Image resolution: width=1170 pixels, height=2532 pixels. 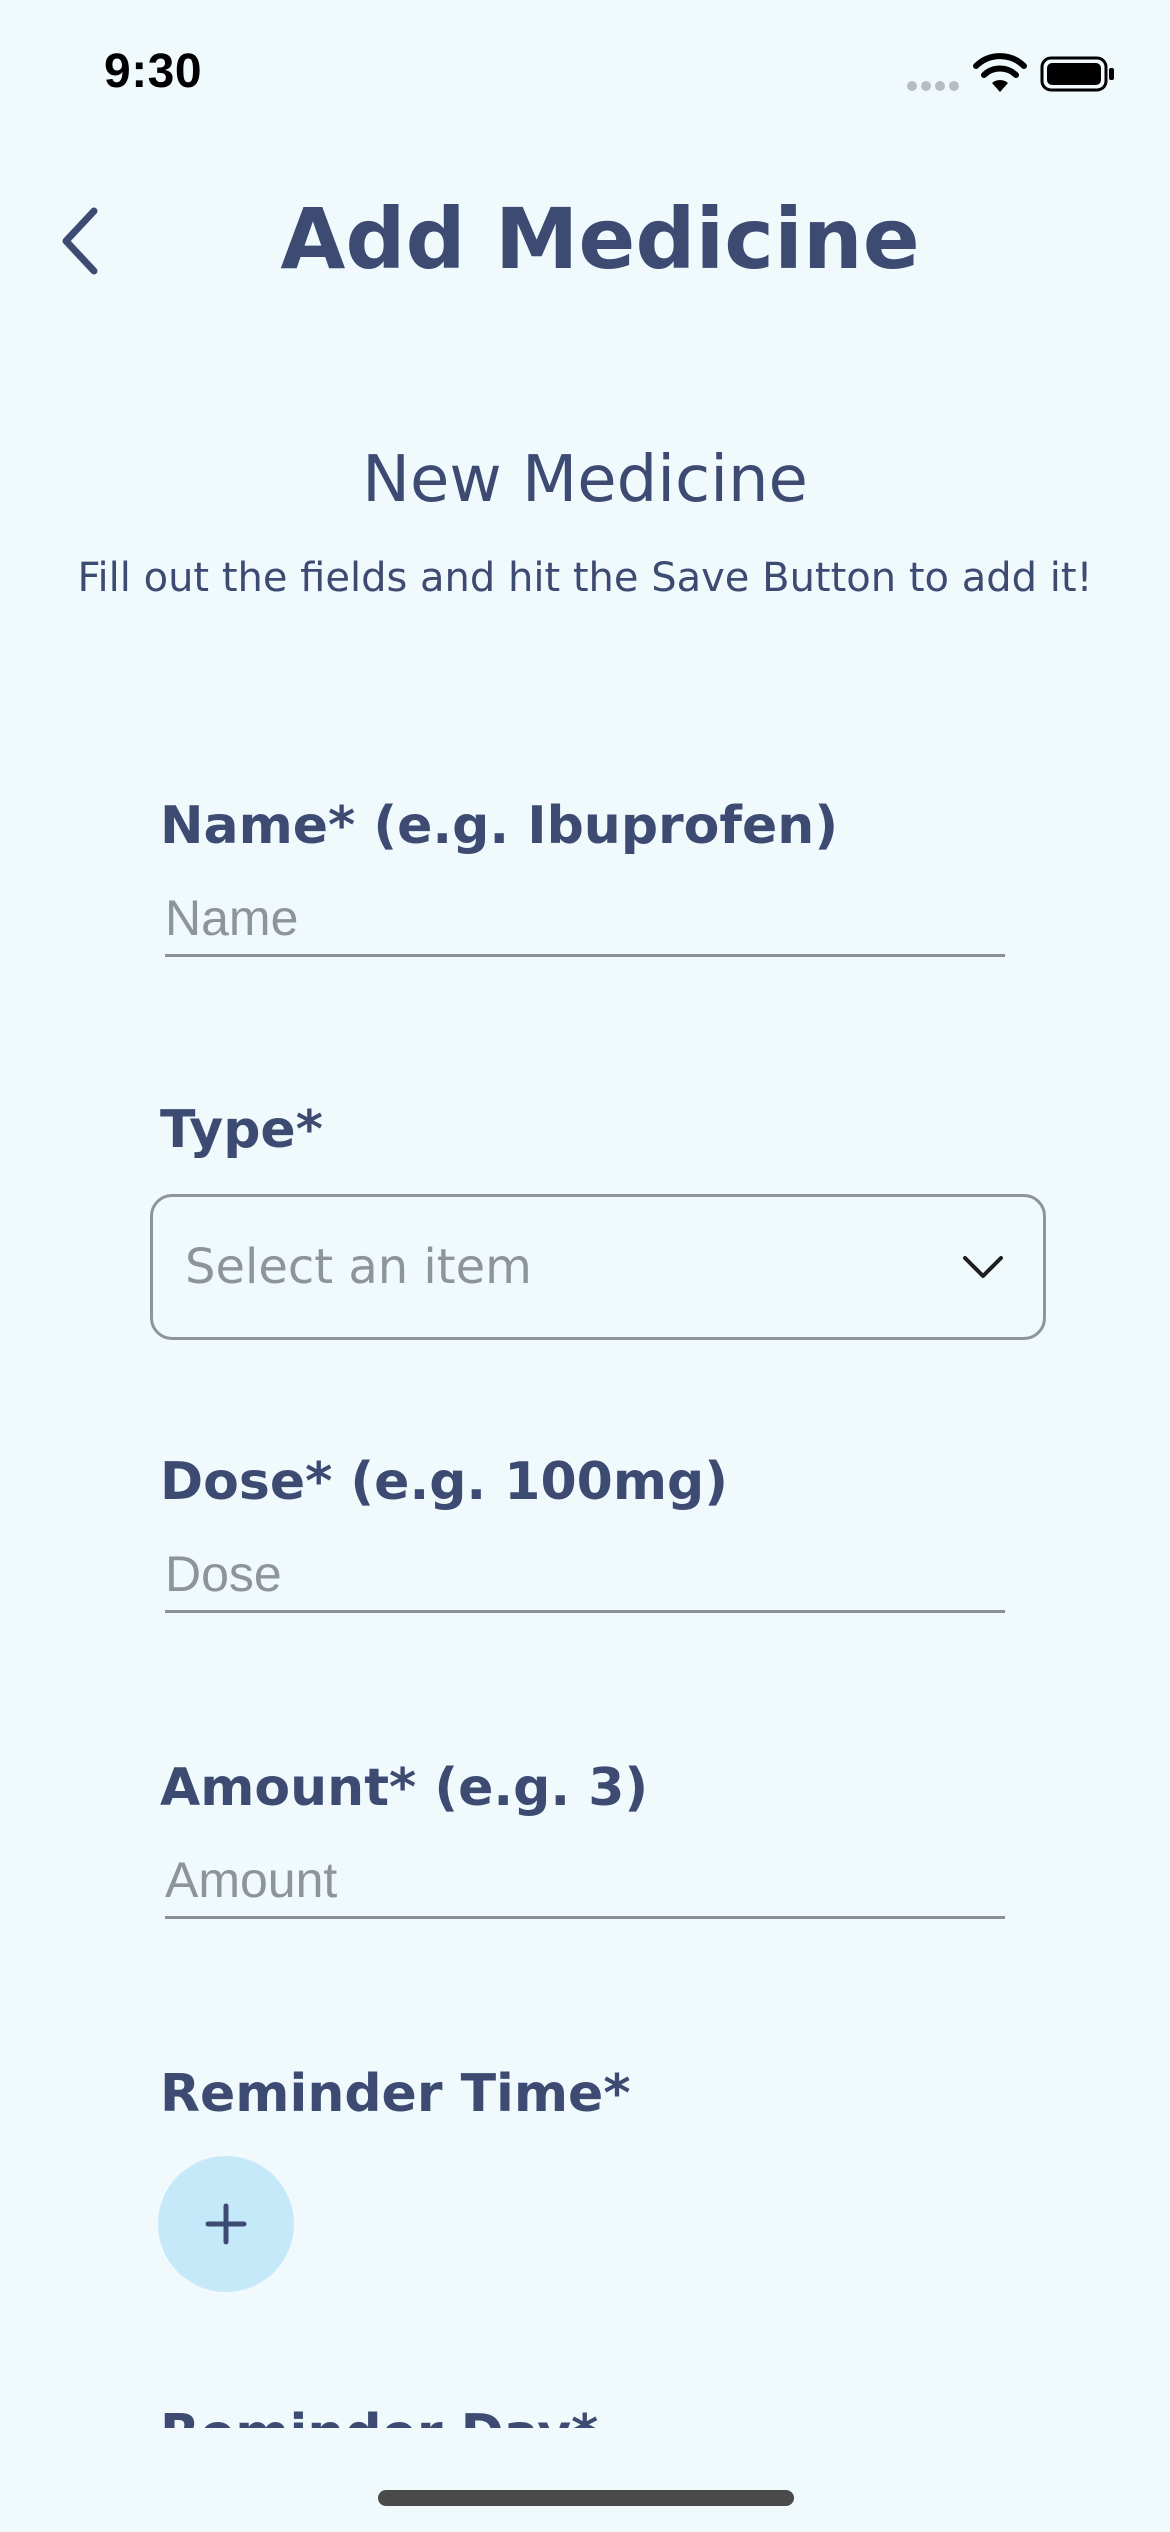 What do you see at coordinates (153, 71) in the screenshot?
I see `status-time: 9:30` at bounding box center [153, 71].